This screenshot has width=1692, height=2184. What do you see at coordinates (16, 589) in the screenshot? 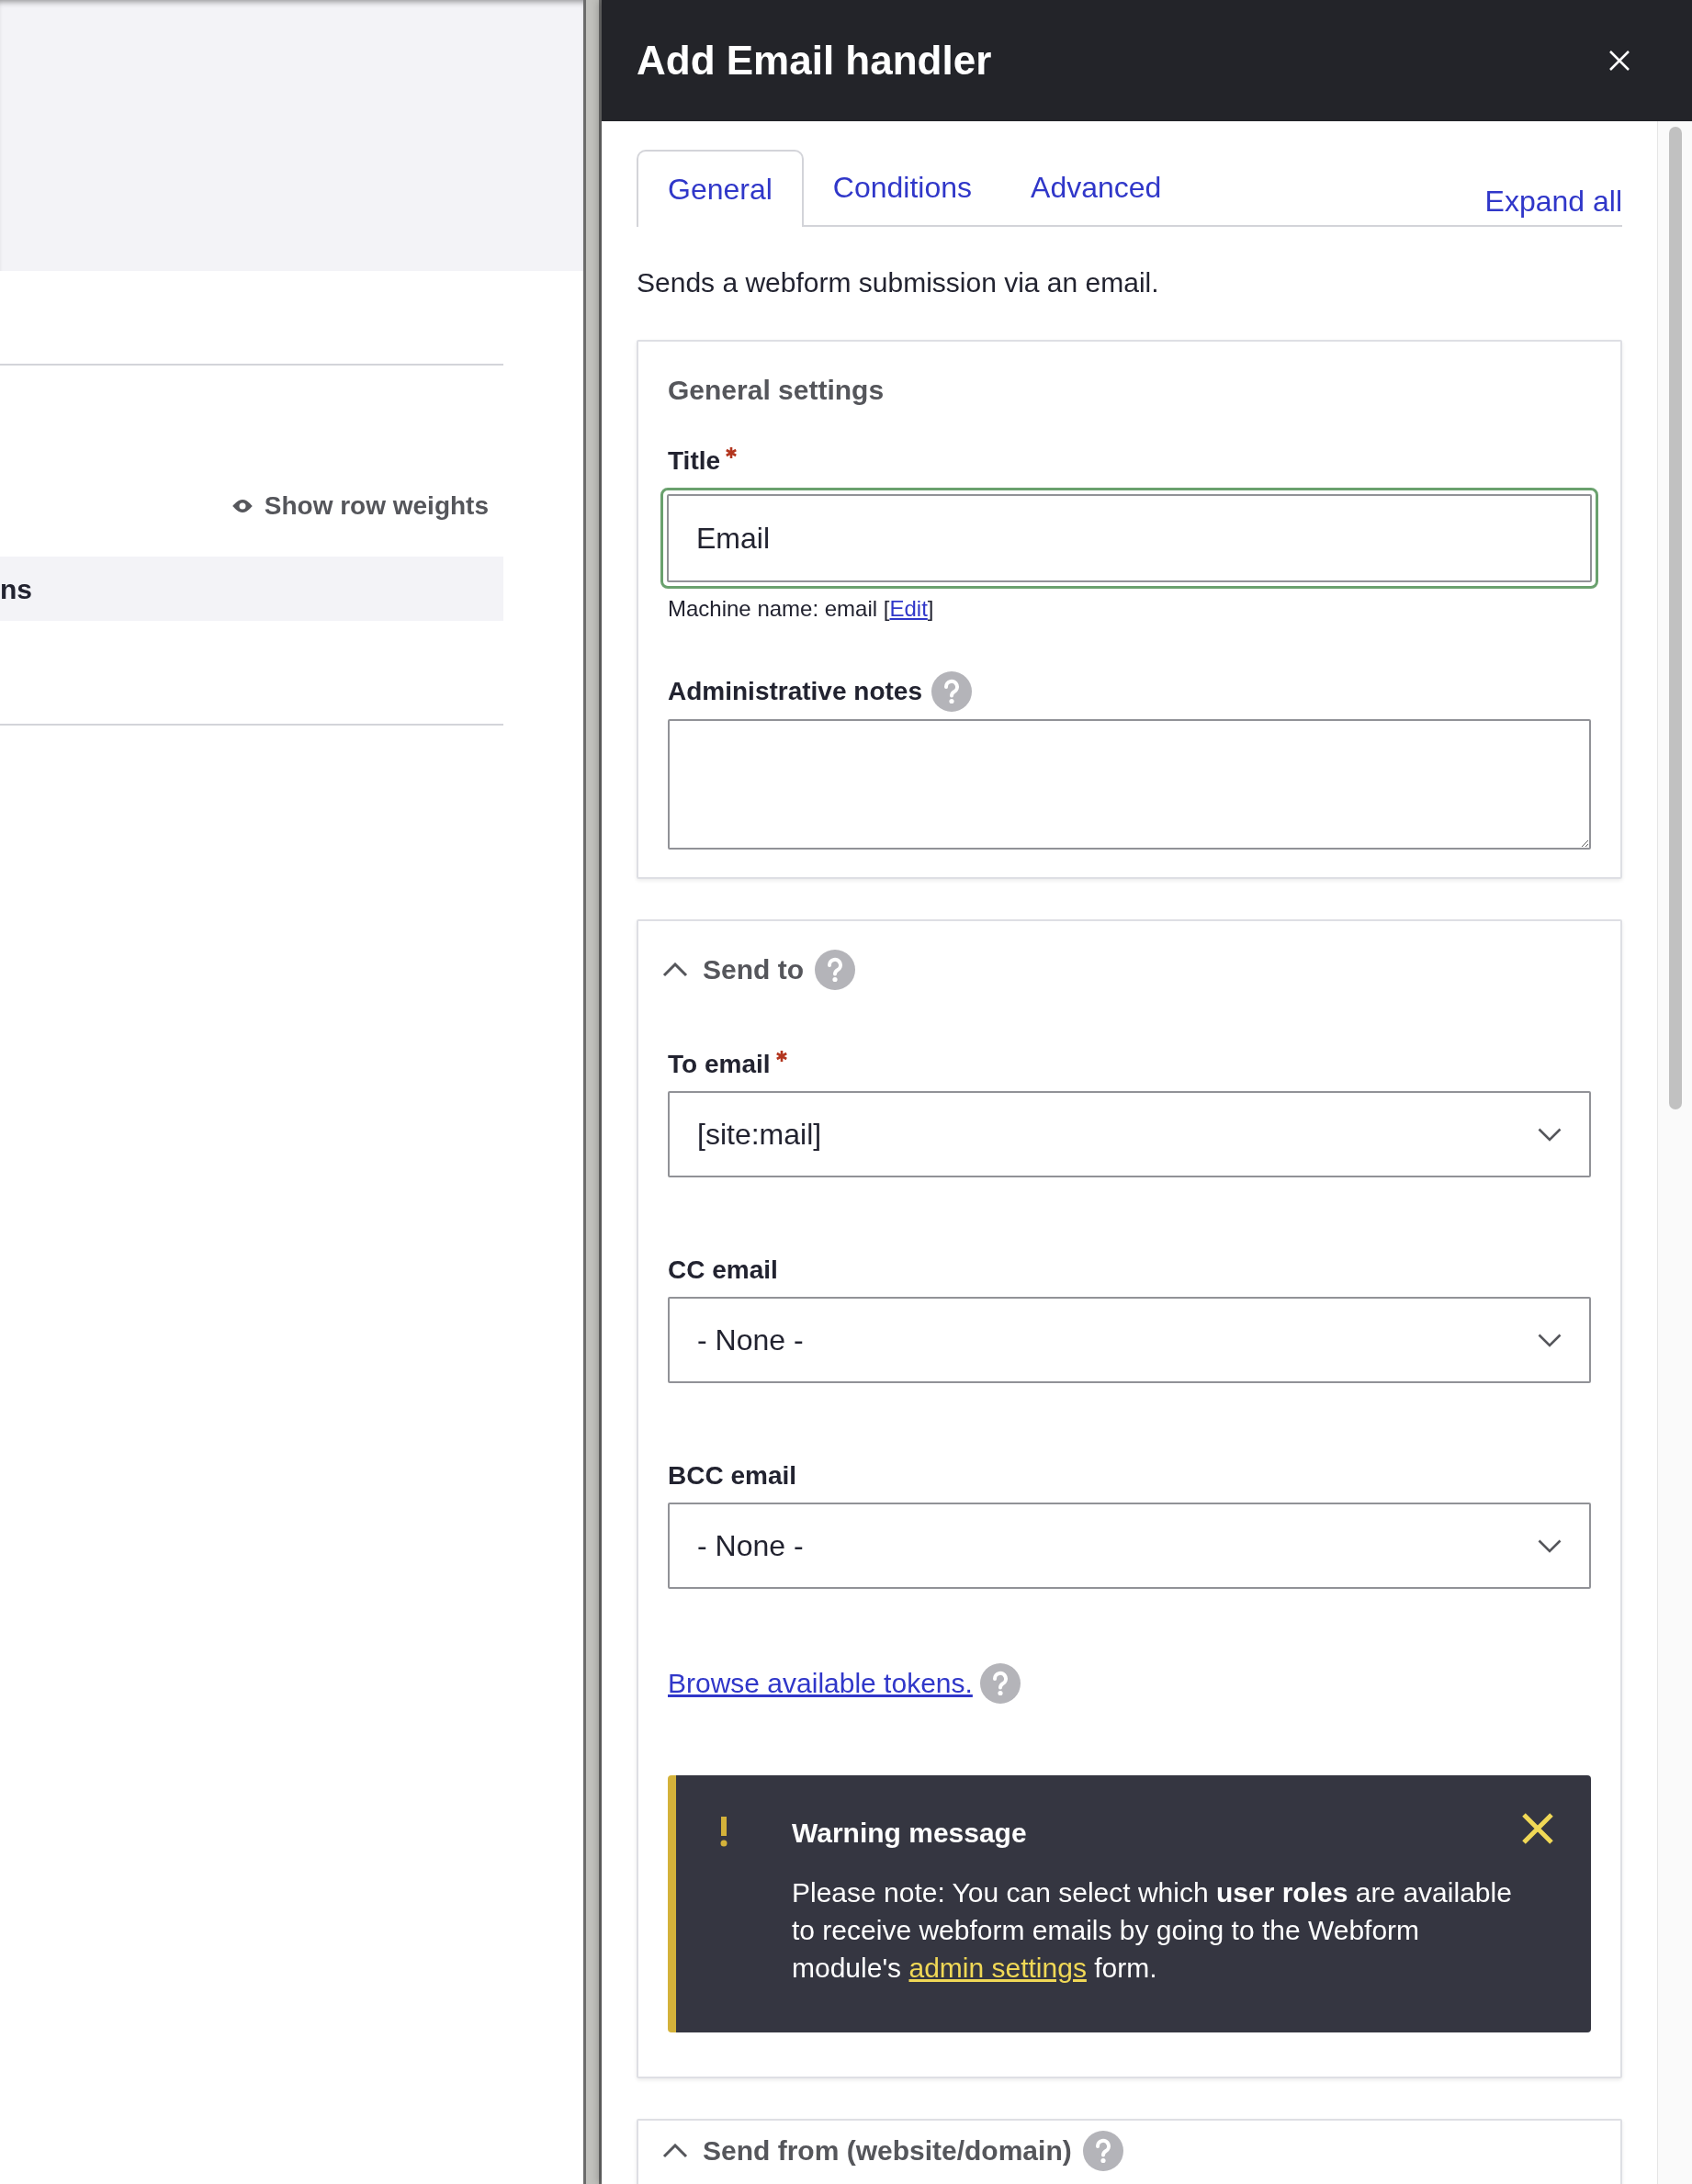
I see `column-heading: ns` at bounding box center [16, 589].